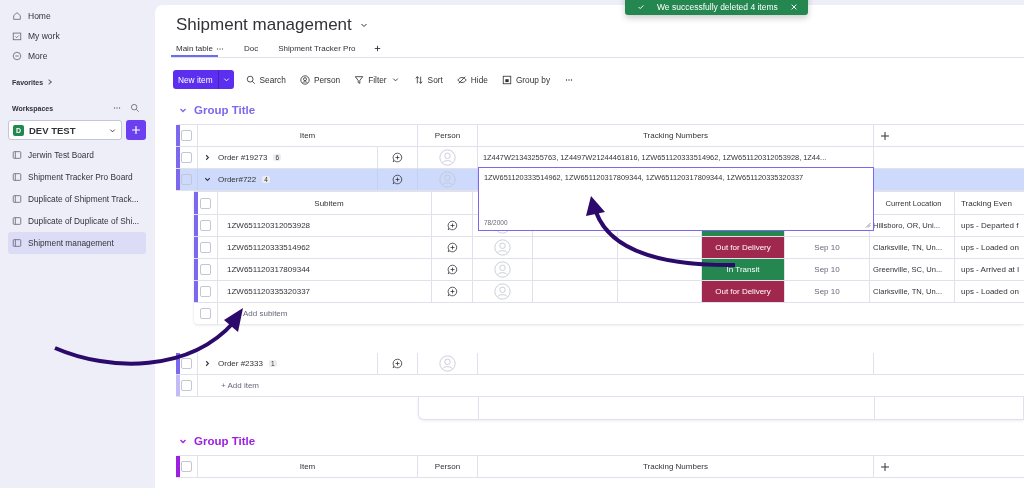 The height and width of the screenshot is (488, 1024). I want to click on toolbar-button: Hide, so click(472, 79).